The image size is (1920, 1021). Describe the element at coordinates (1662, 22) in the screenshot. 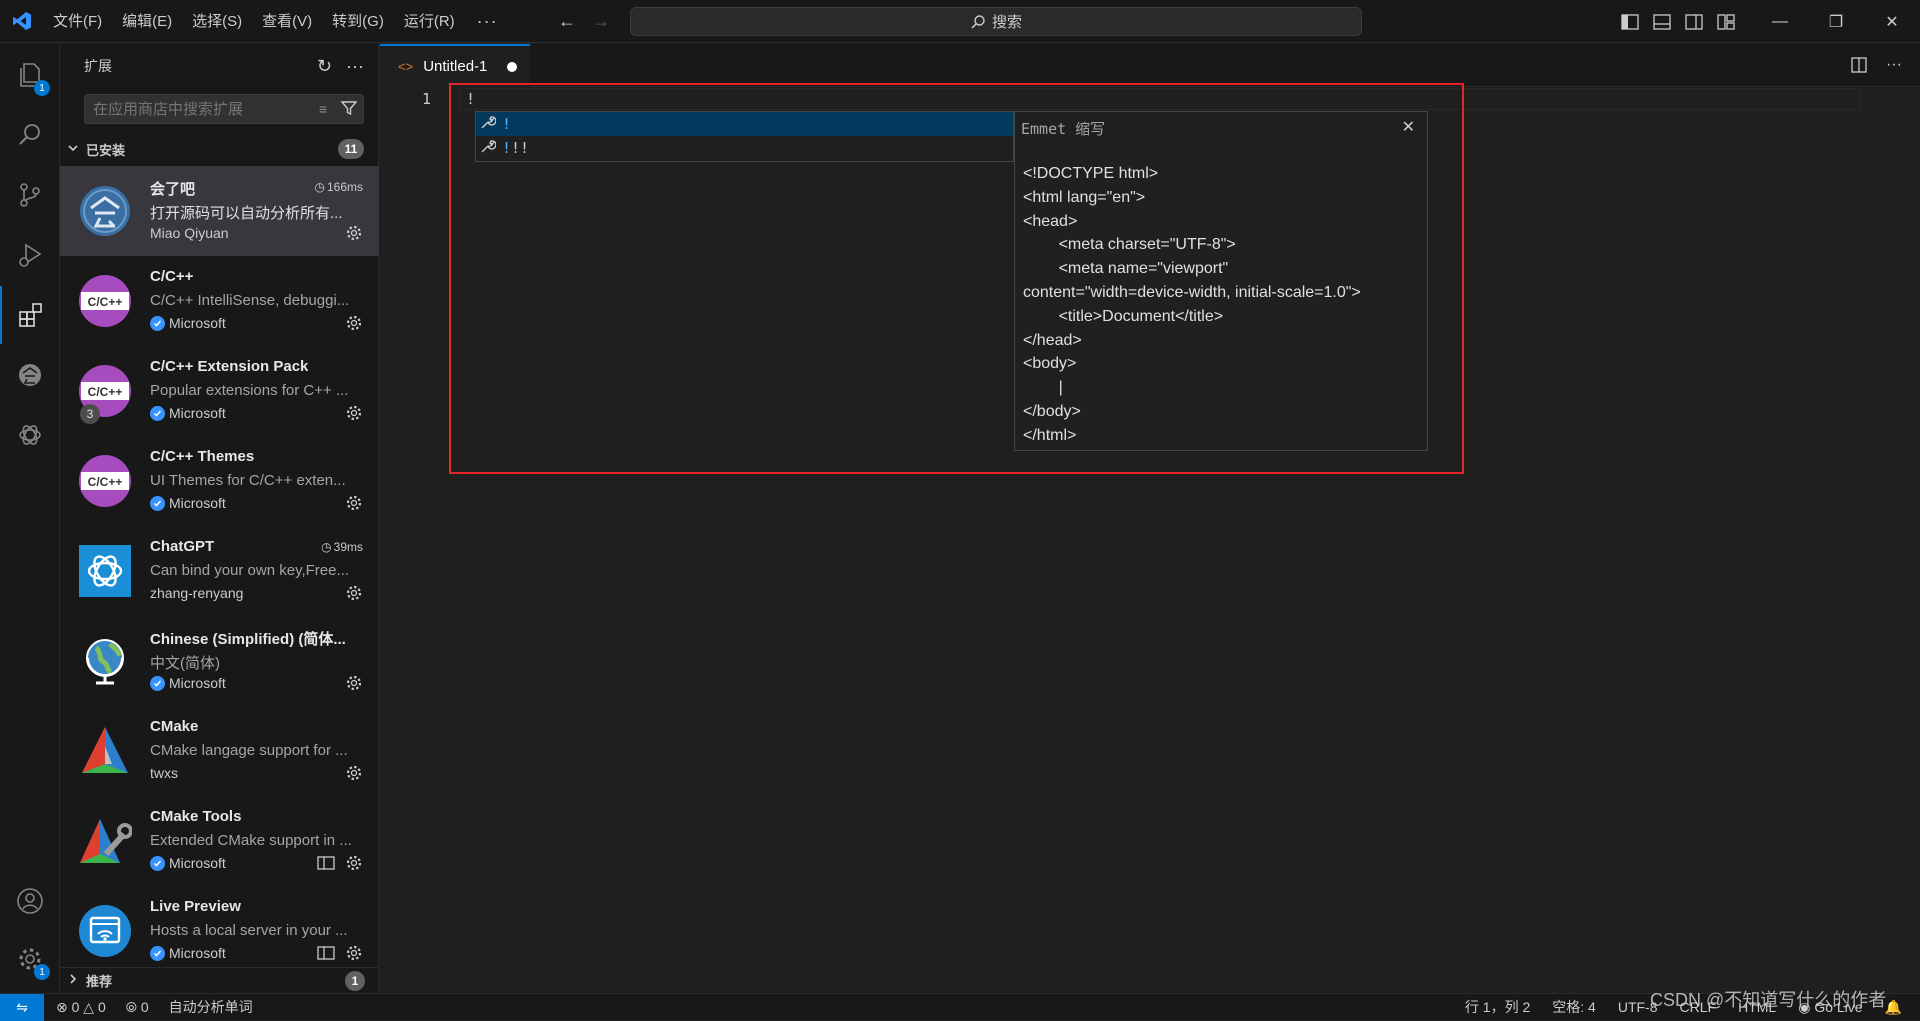

I see `toggle-panel-icon` at that location.